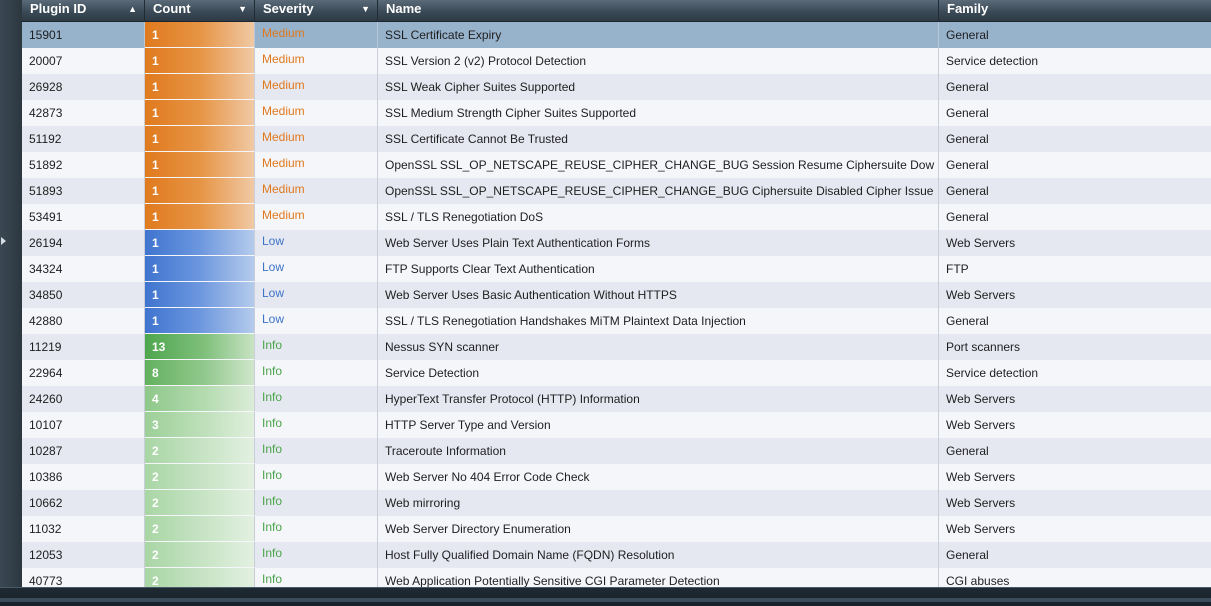  What do you see at coordinates (658, 61) in the screenshot?
I see `plugin-name-cell: SSL Version 2 (v2) Protocol Detection` at bounding box center [658, 61].